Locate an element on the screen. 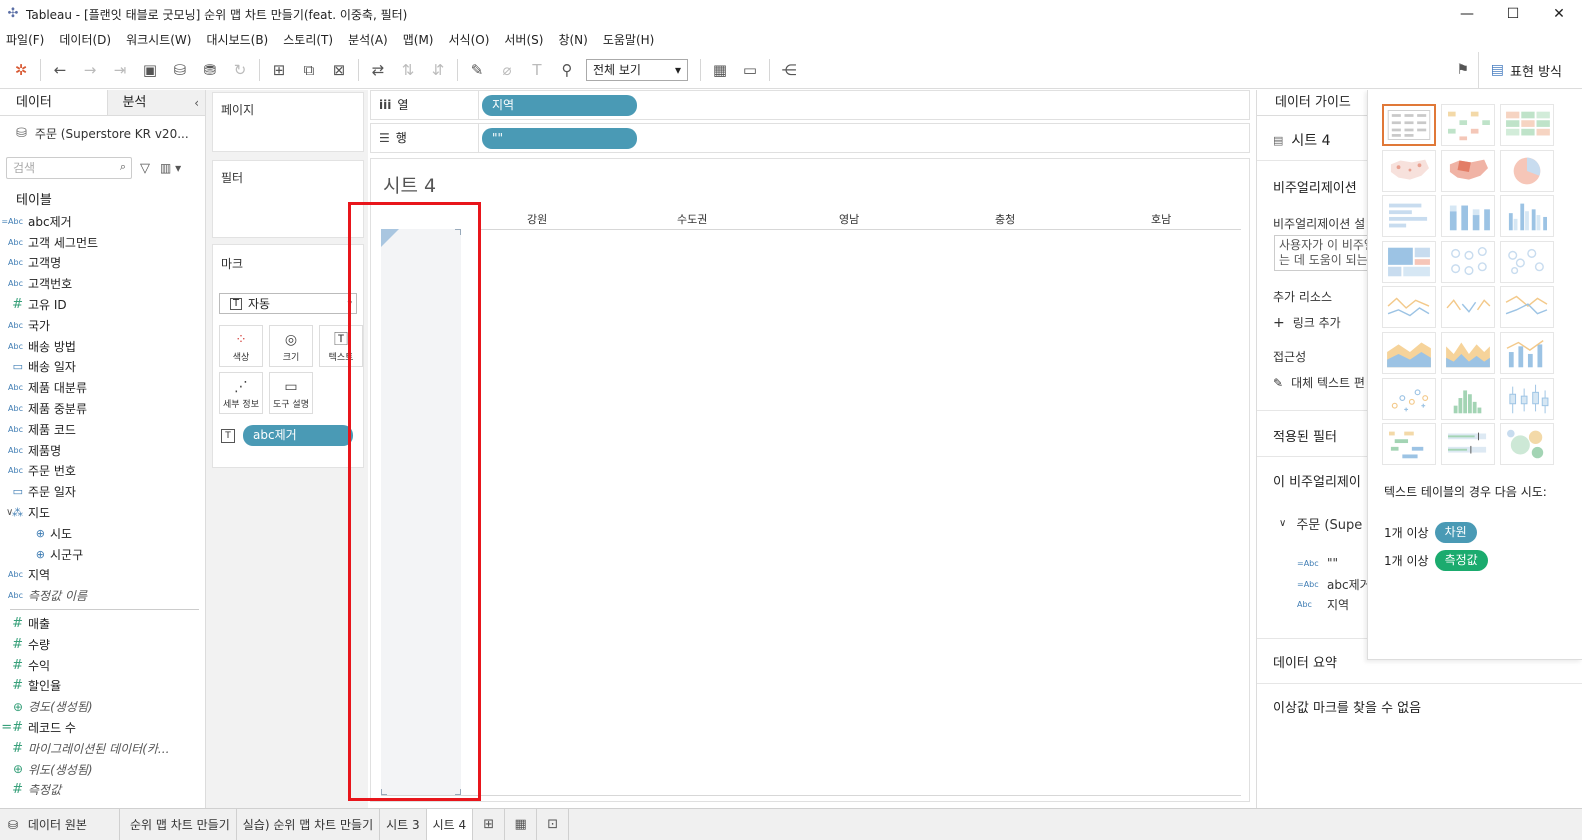 The width and height of the screenshot is (1582, 840). column-header: 호남 is located at coordinates (1161, 219).